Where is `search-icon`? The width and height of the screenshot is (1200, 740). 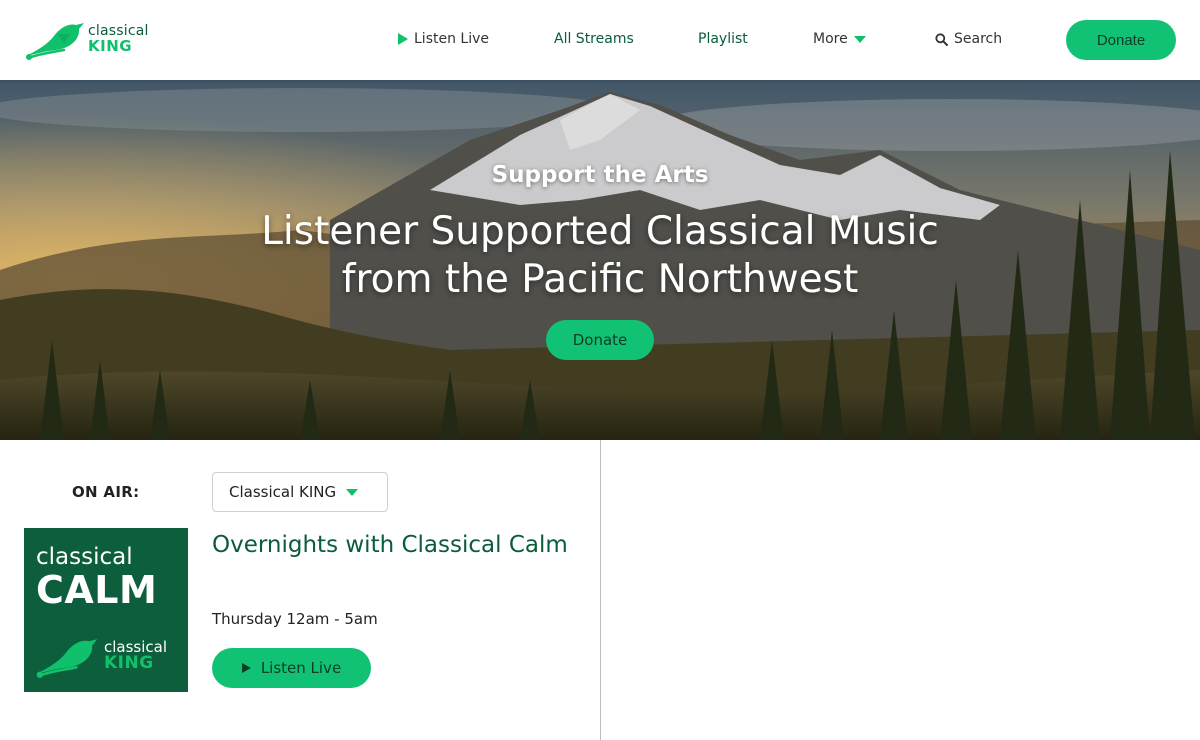 search-icon is located at coordinates (941, 39).